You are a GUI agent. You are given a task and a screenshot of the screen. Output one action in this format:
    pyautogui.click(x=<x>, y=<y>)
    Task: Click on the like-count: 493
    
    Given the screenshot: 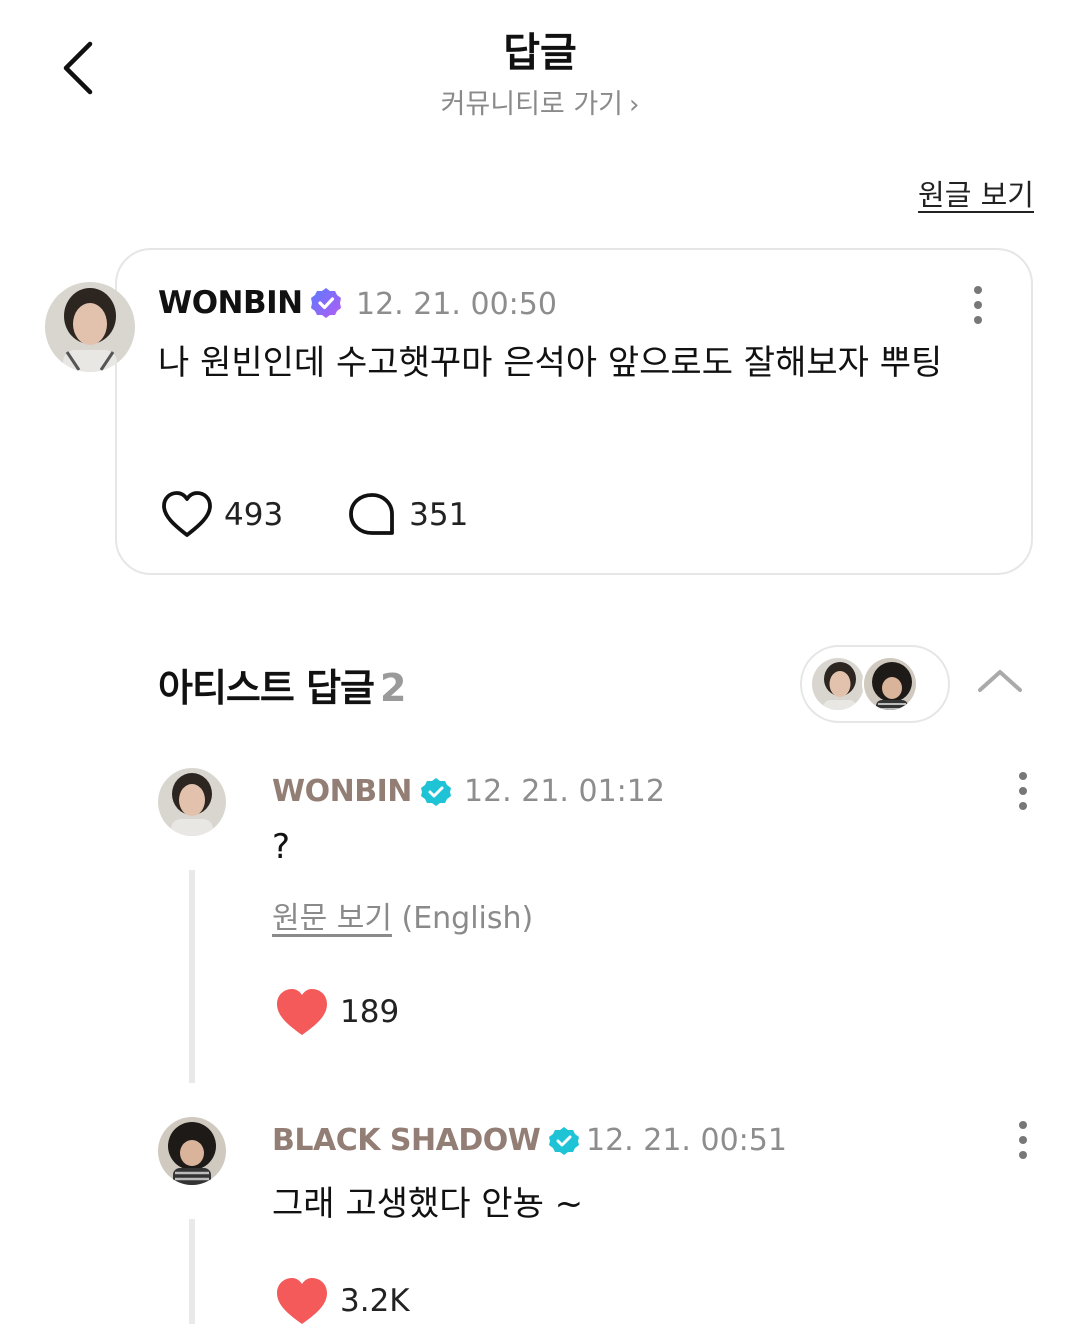 What is the action you would take?
    pyautogui.click(x=254, y=515)
    